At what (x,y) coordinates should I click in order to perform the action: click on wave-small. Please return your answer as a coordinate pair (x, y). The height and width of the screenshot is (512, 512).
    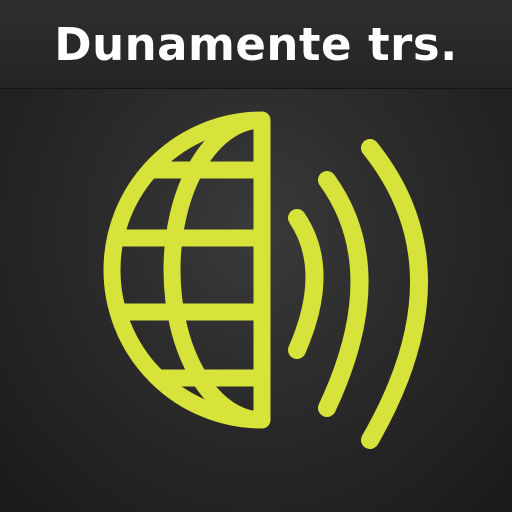
    Looking at the image, I should click on (306, 284).